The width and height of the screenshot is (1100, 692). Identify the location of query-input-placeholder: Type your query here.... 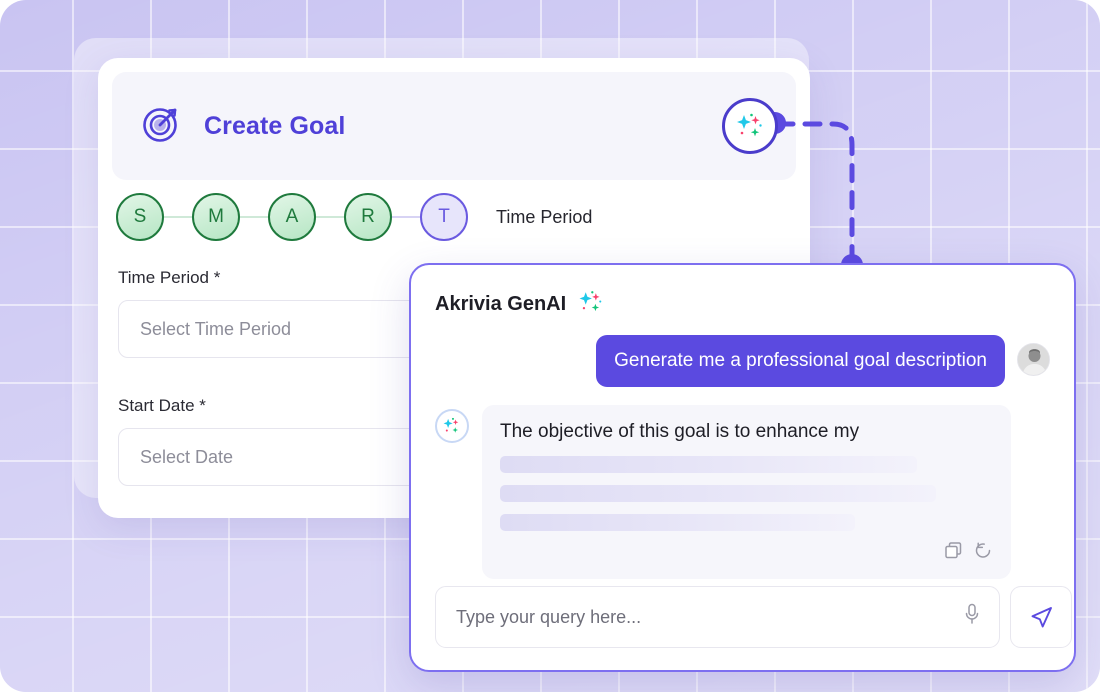
(549, 616).